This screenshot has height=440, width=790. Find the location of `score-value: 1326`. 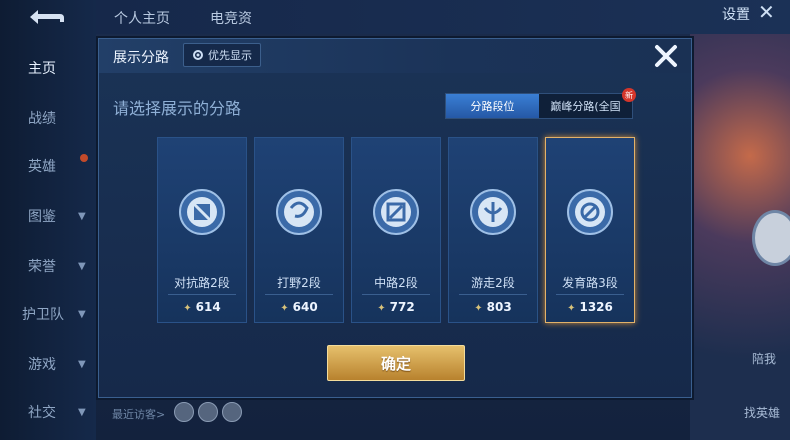

score-value: 1326 is located at coordinates (596, 307).